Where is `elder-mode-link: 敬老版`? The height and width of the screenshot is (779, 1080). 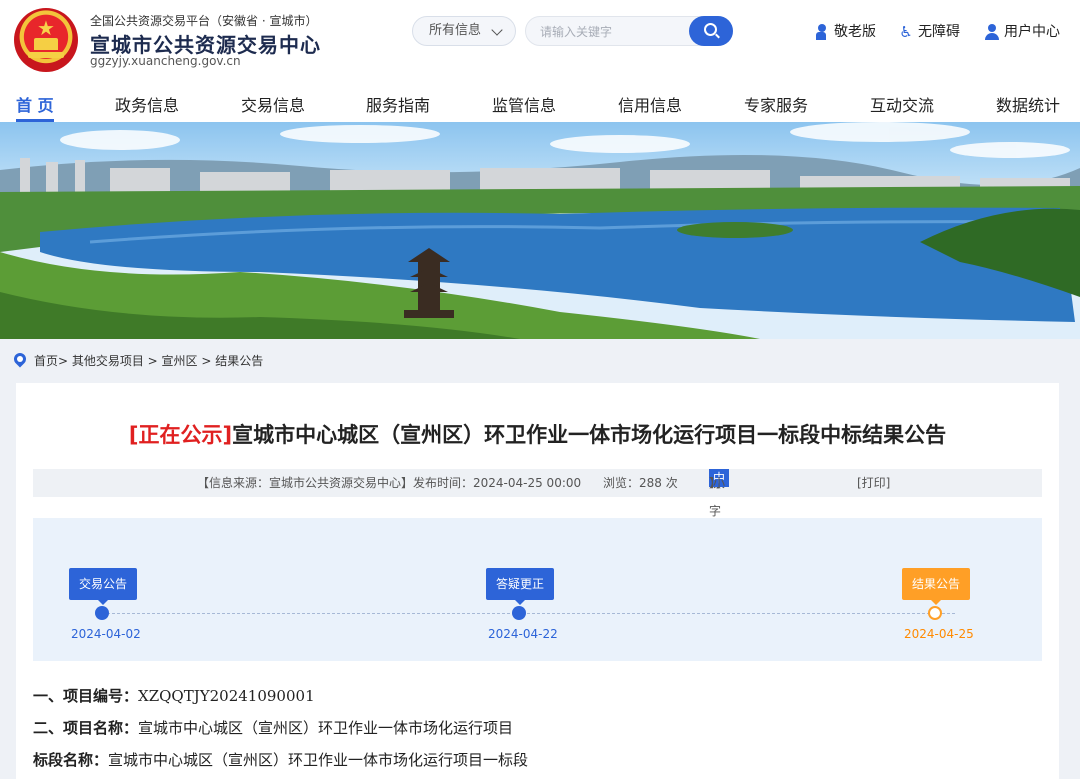 elder-mode-link: 敬老版 is located at coordinates (845, 32).